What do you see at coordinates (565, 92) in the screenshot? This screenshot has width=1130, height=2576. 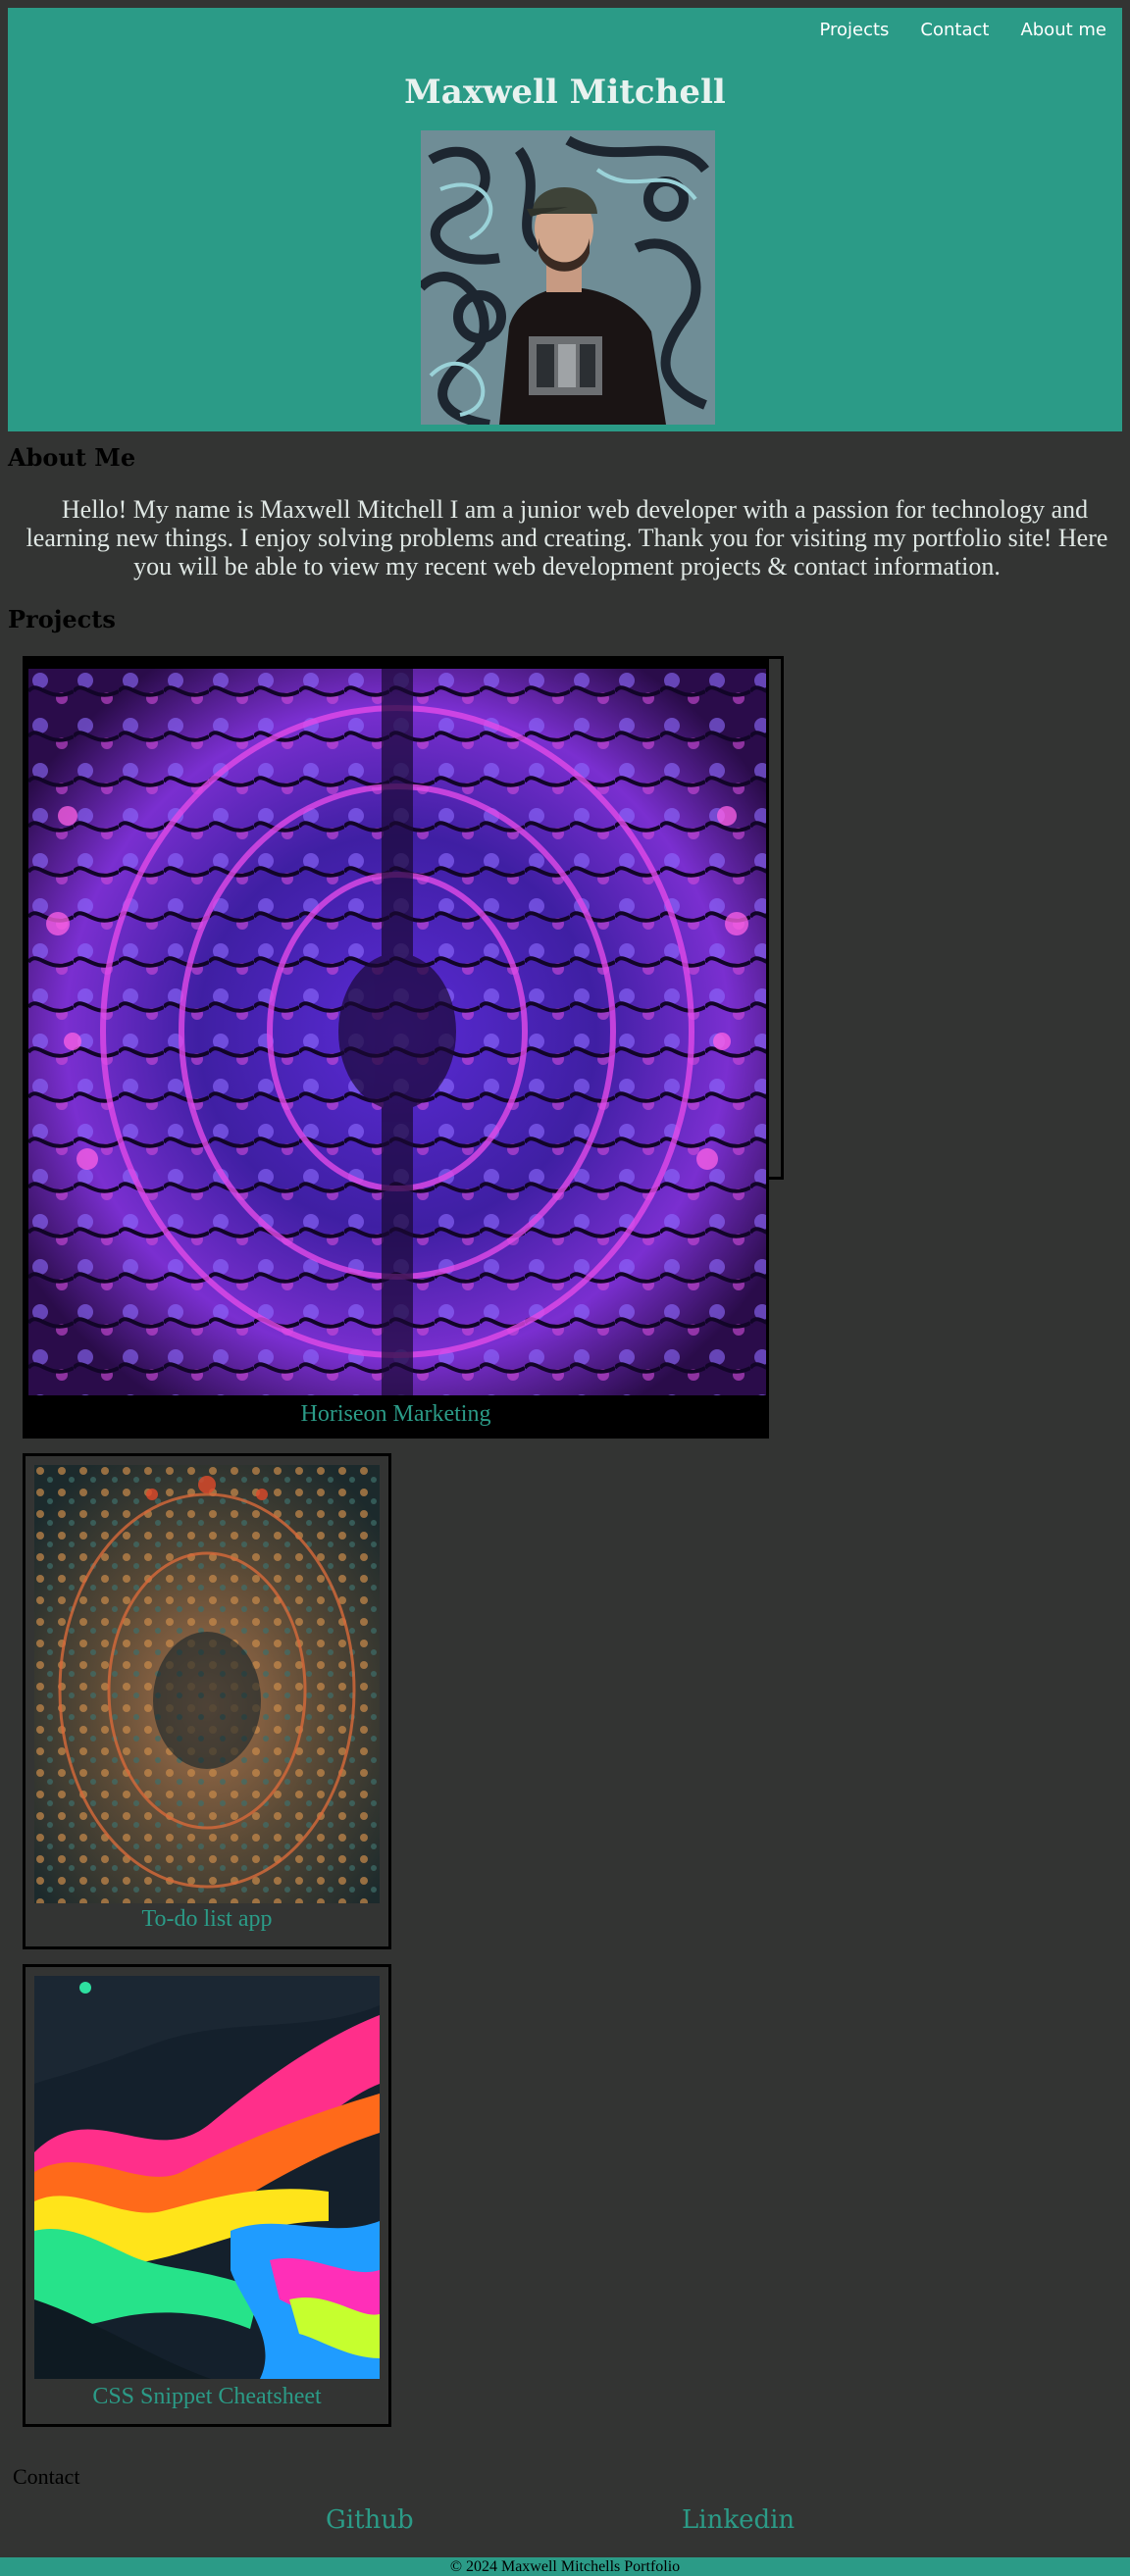 I see `page-title: Maxwell Mitchell` at bounding box center [565, 92].